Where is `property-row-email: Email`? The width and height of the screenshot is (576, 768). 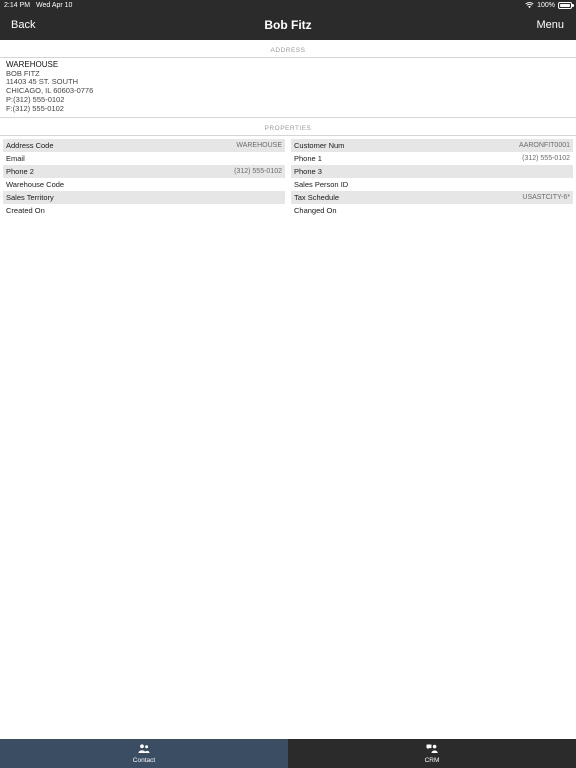
property-row-email: Email is located at coordinates (144, 158).